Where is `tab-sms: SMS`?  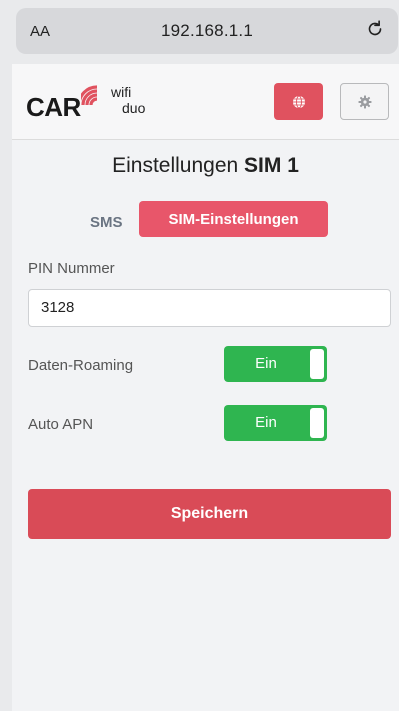 tab-sms: SMS is located at coordinates (106, 222).